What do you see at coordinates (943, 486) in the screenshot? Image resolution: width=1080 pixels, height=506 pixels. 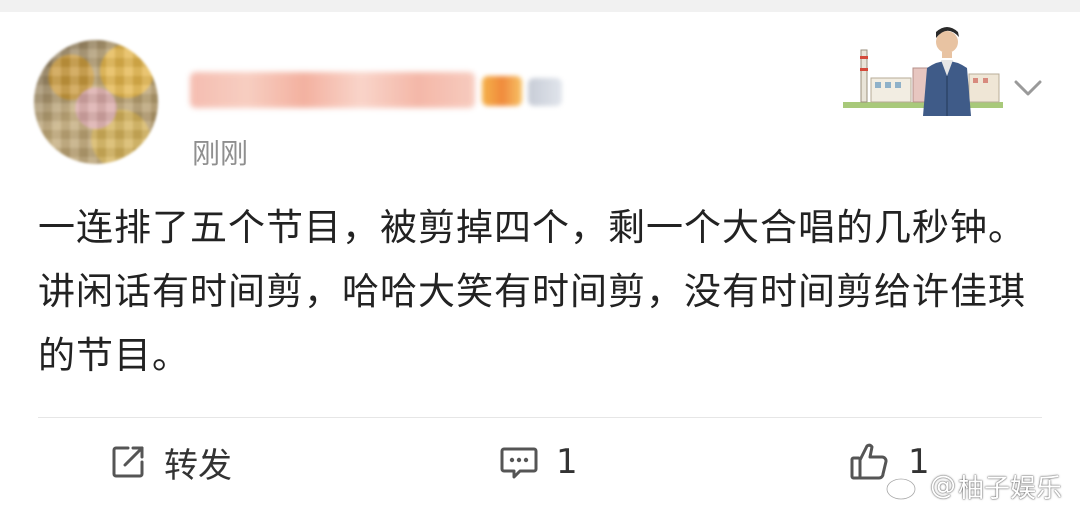 I see `watermark-at: @` at bounding box center [943, 486].